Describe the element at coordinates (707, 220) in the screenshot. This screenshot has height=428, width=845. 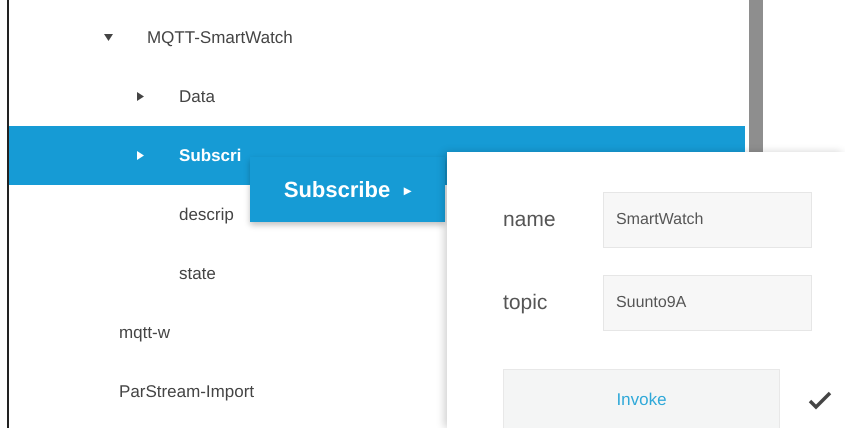
I see `input-field: SmartWatch` at that location.